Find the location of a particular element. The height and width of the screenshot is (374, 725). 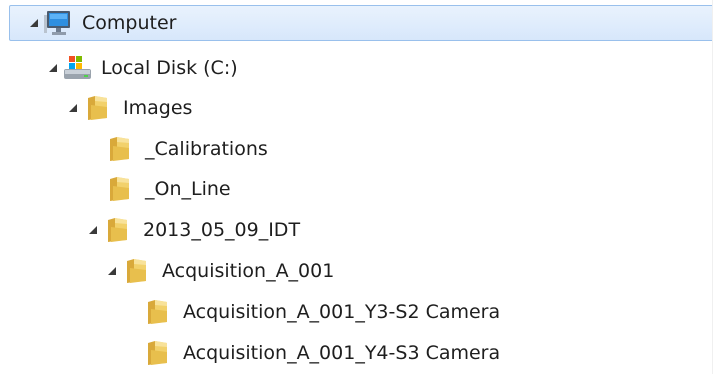

tree-item-label: 2013_05_09_IDT is located at coordinates (222, 230).